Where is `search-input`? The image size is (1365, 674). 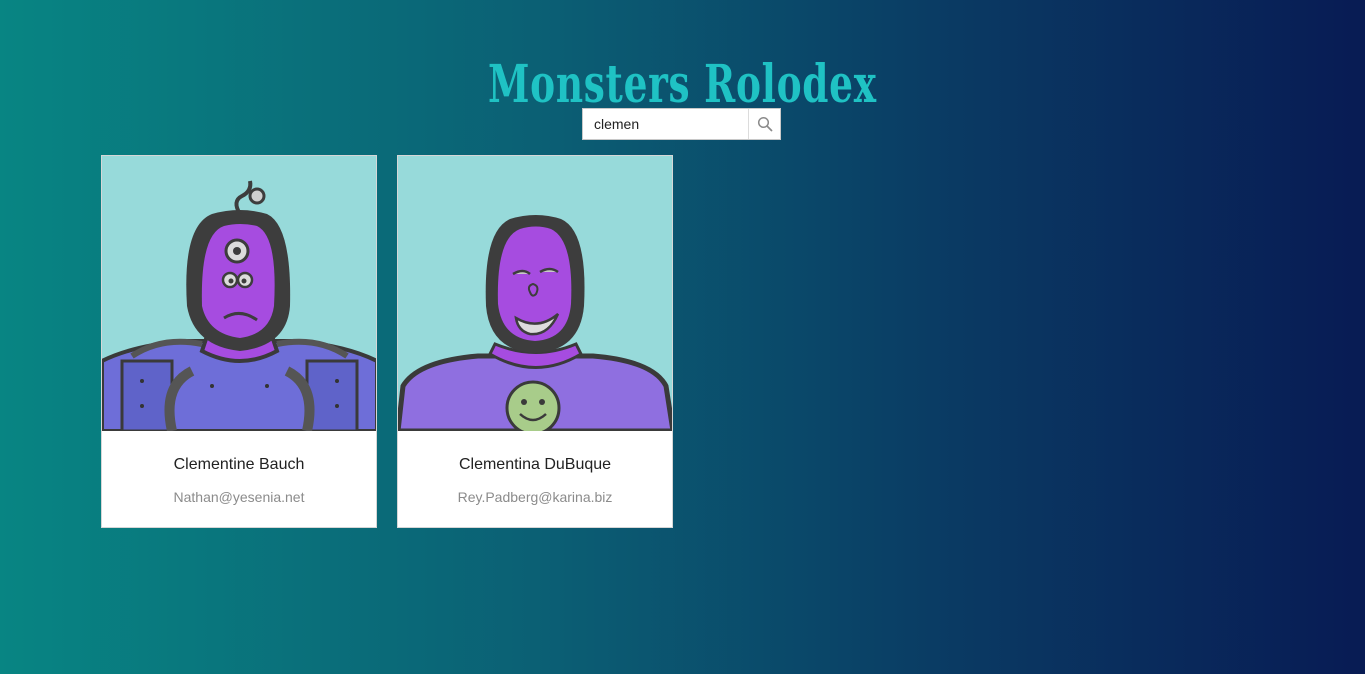
search-input is located at coordinates (665, 124).